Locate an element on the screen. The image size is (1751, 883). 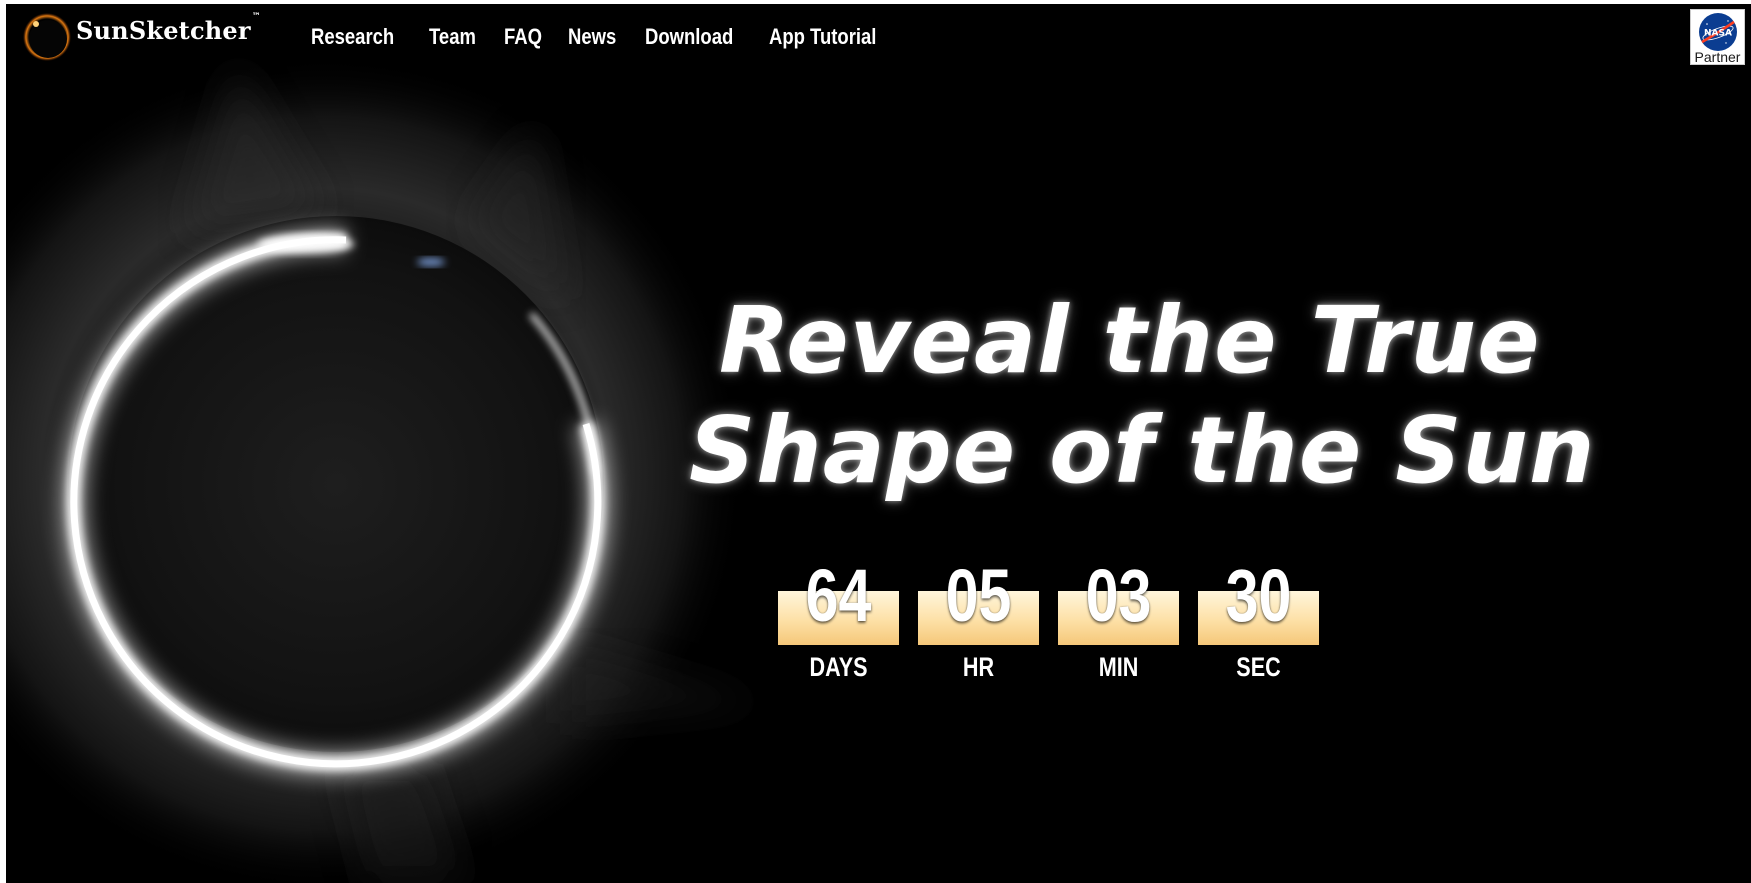
countdown-days: 64 DAYS is located at coordinates (838, 619).